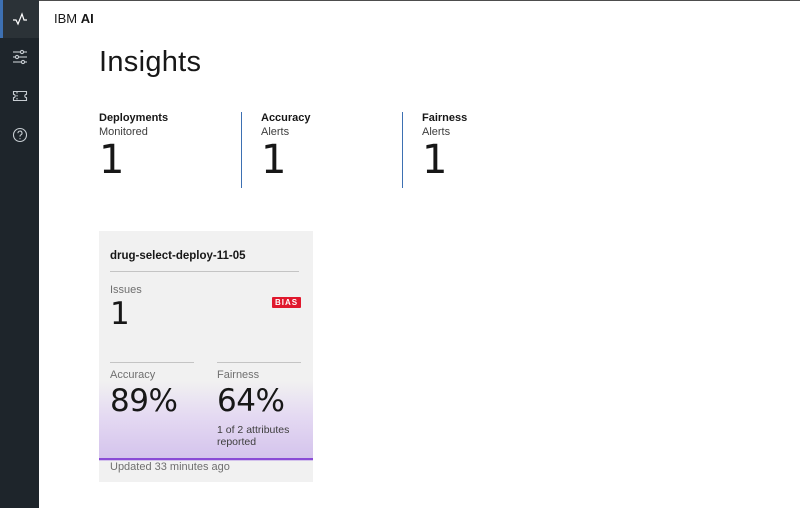  What do you see at coordinates (286, 118) in the screenshot?
I see `stat-title: Accuracy` at bounding box center [286, 118].